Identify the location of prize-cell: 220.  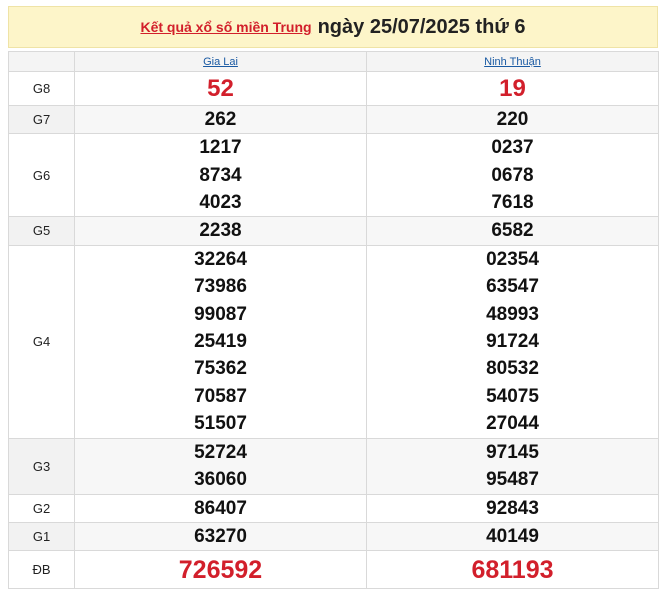
(512, 119).